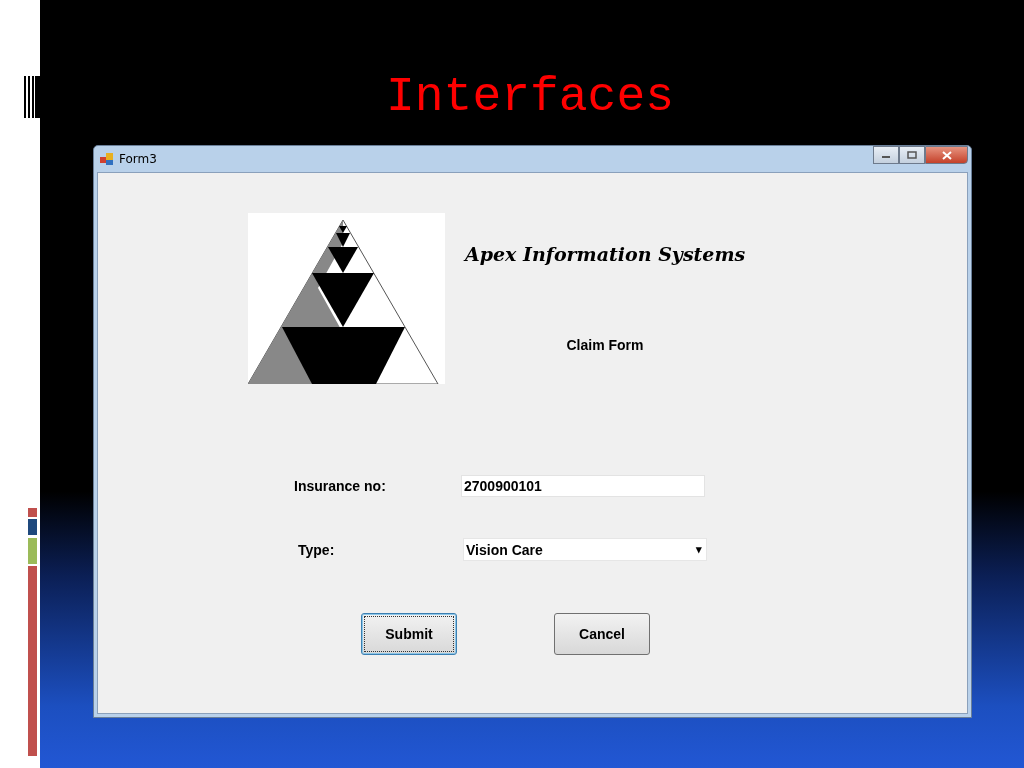 The height and width of the screenshot is (768, 1024). Describe the element at coordinates (107, 159) in the screenshot. I see `app-icon` at that location.